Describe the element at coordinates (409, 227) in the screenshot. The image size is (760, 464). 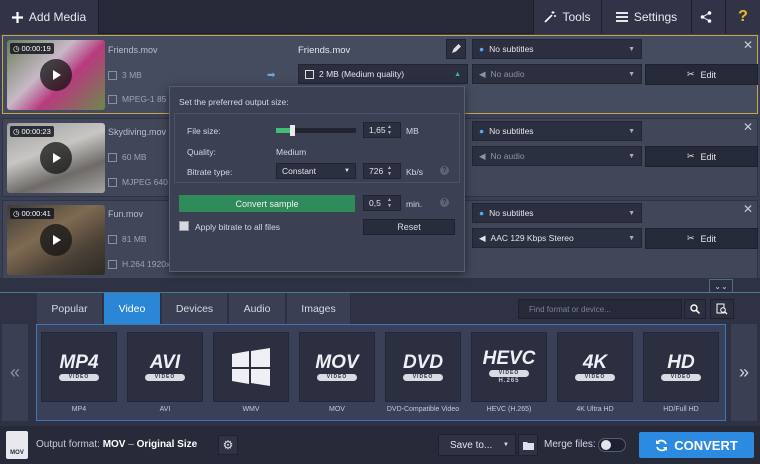
I see `reset-button: Reset` at that location.